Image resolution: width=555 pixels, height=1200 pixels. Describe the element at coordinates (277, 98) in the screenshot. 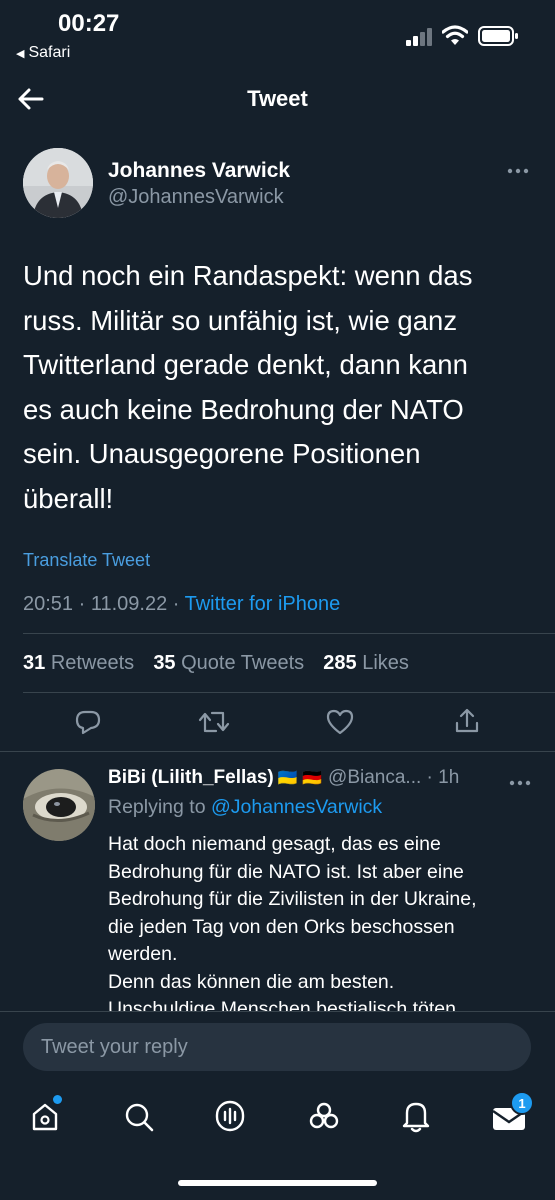

I see `page-title: Tweet` at that location.